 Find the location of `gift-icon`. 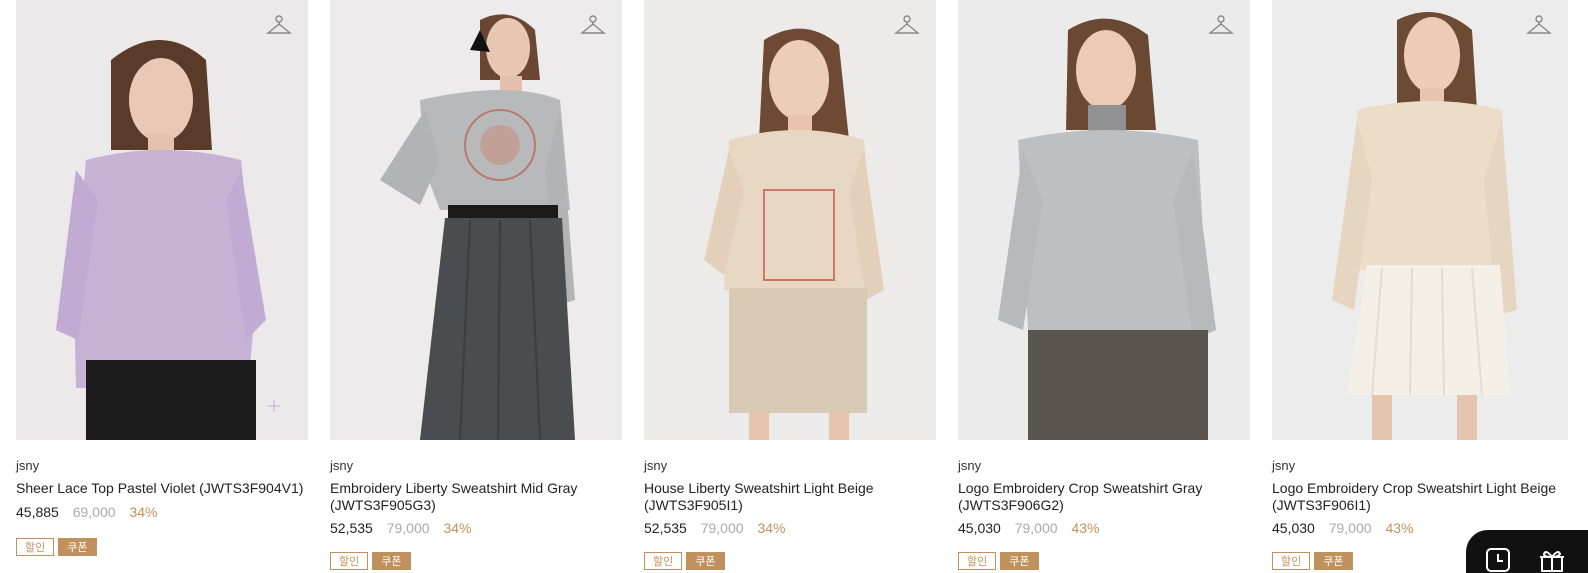

gift-icon is located at coordinates (1552, 559).